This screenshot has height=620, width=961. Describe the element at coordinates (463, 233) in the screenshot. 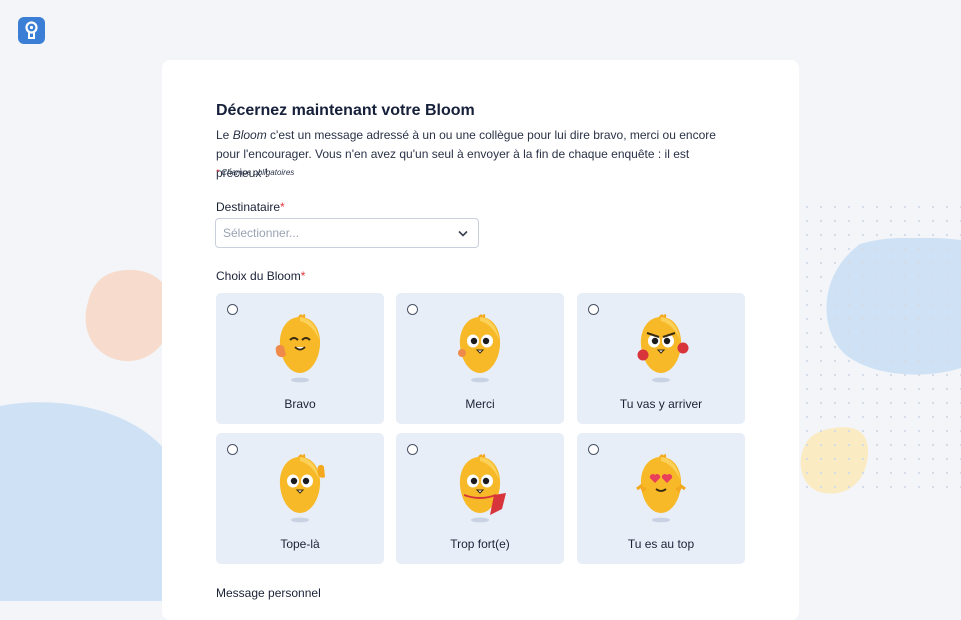

I see `chevron-down-icon` at that location.